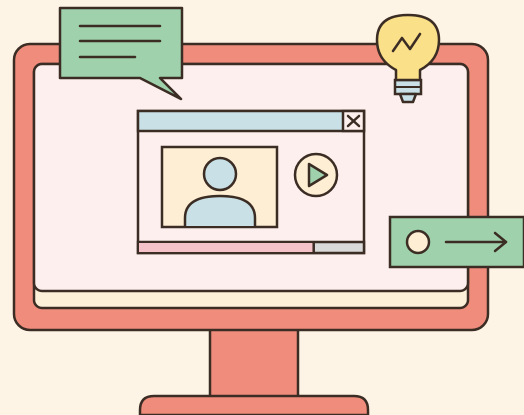 Image resolution: width=524 pixels, height=415 pixels. Describe the element at coordinates (254, 404) in the screenshot. I see `monitor-stand-base` at that location.